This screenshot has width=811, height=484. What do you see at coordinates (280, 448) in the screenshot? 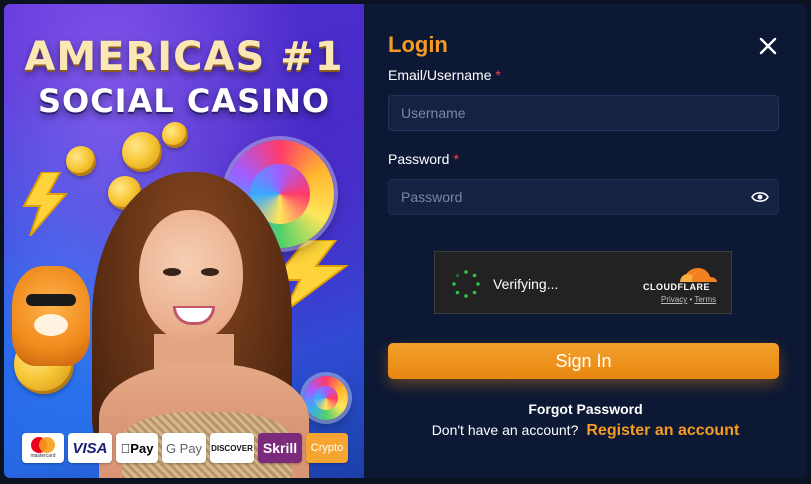
I see `skrill-logo: Skrill` at bounding box center [280, 448].